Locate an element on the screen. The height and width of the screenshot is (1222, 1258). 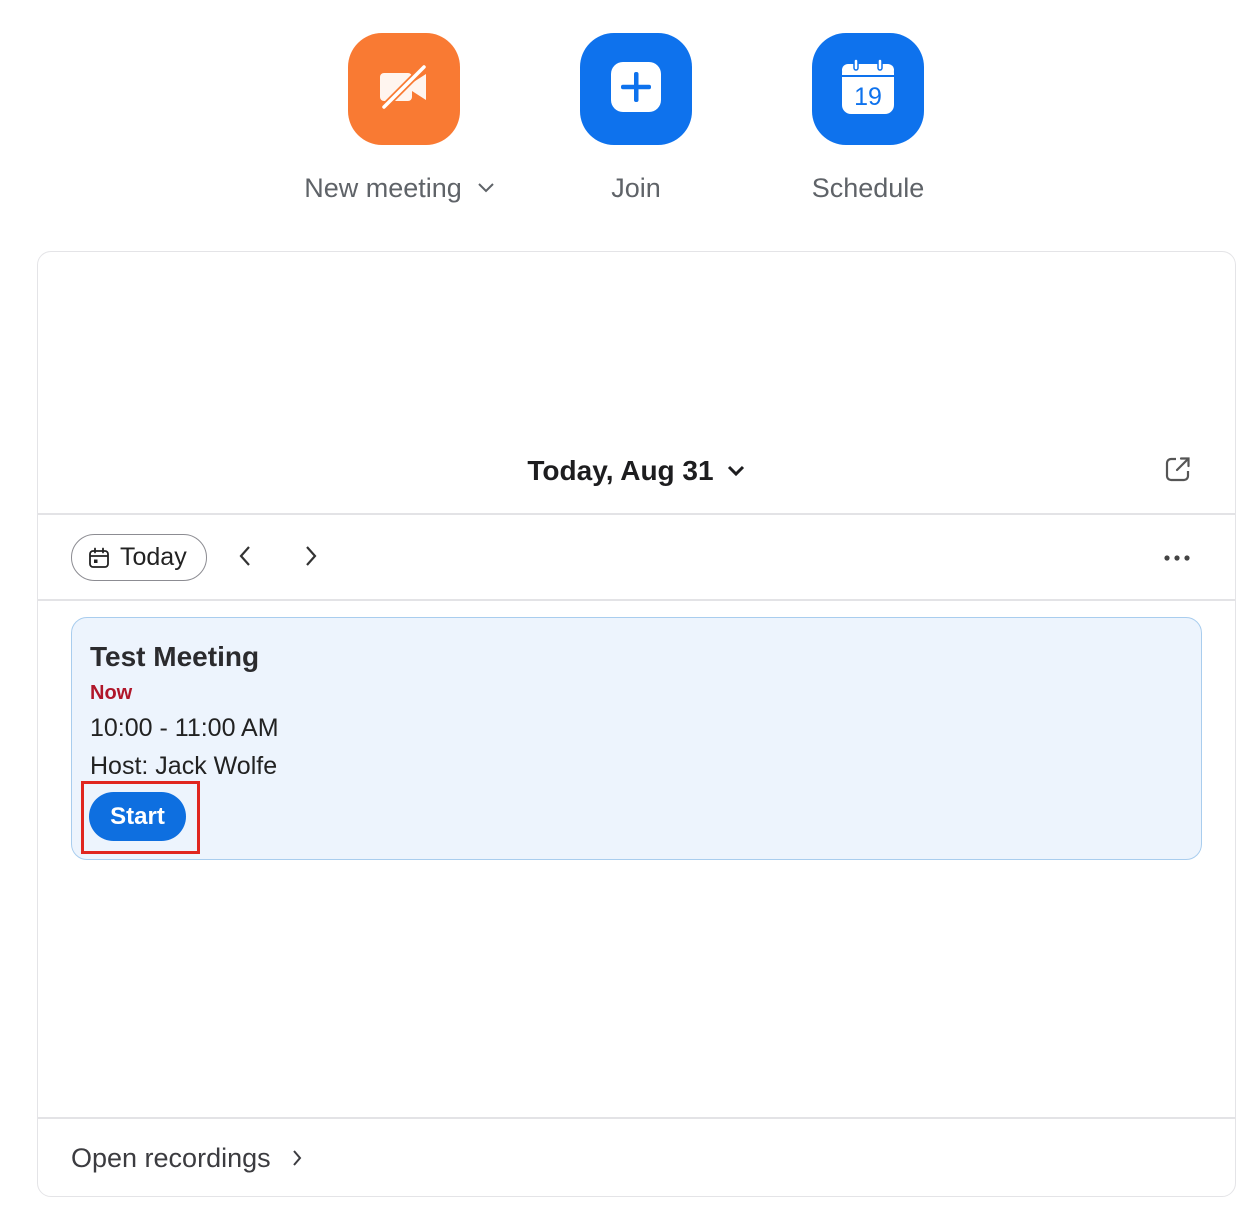
today-button: Today is located at coordinates (139, 557).